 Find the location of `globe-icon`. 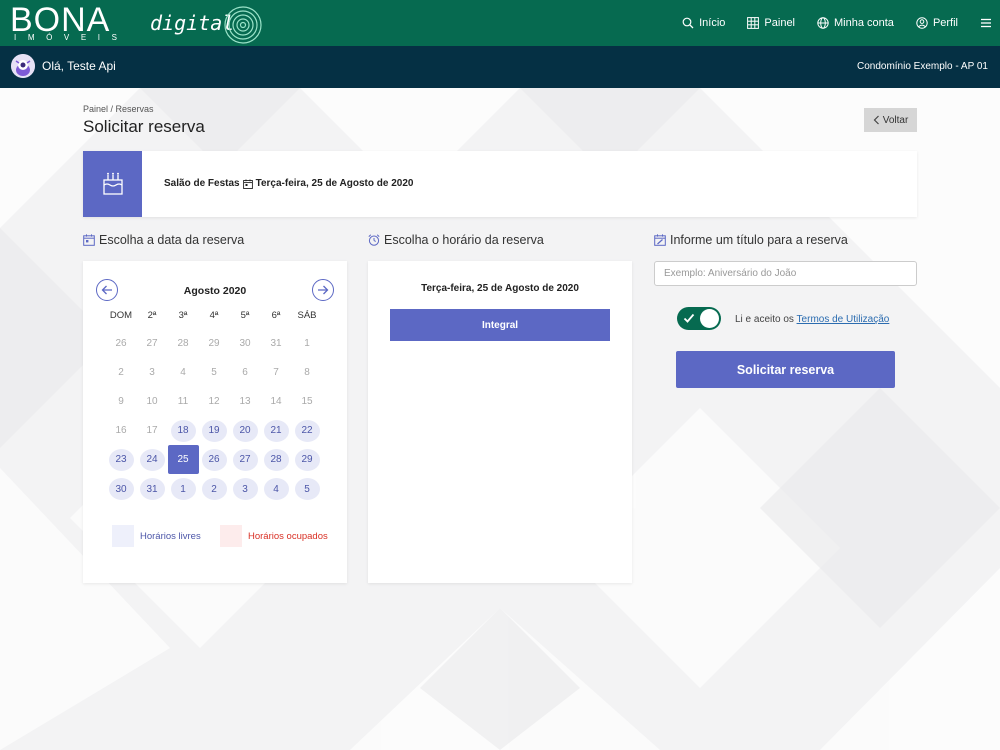

globe-icon is located at coordinates (823, 23).